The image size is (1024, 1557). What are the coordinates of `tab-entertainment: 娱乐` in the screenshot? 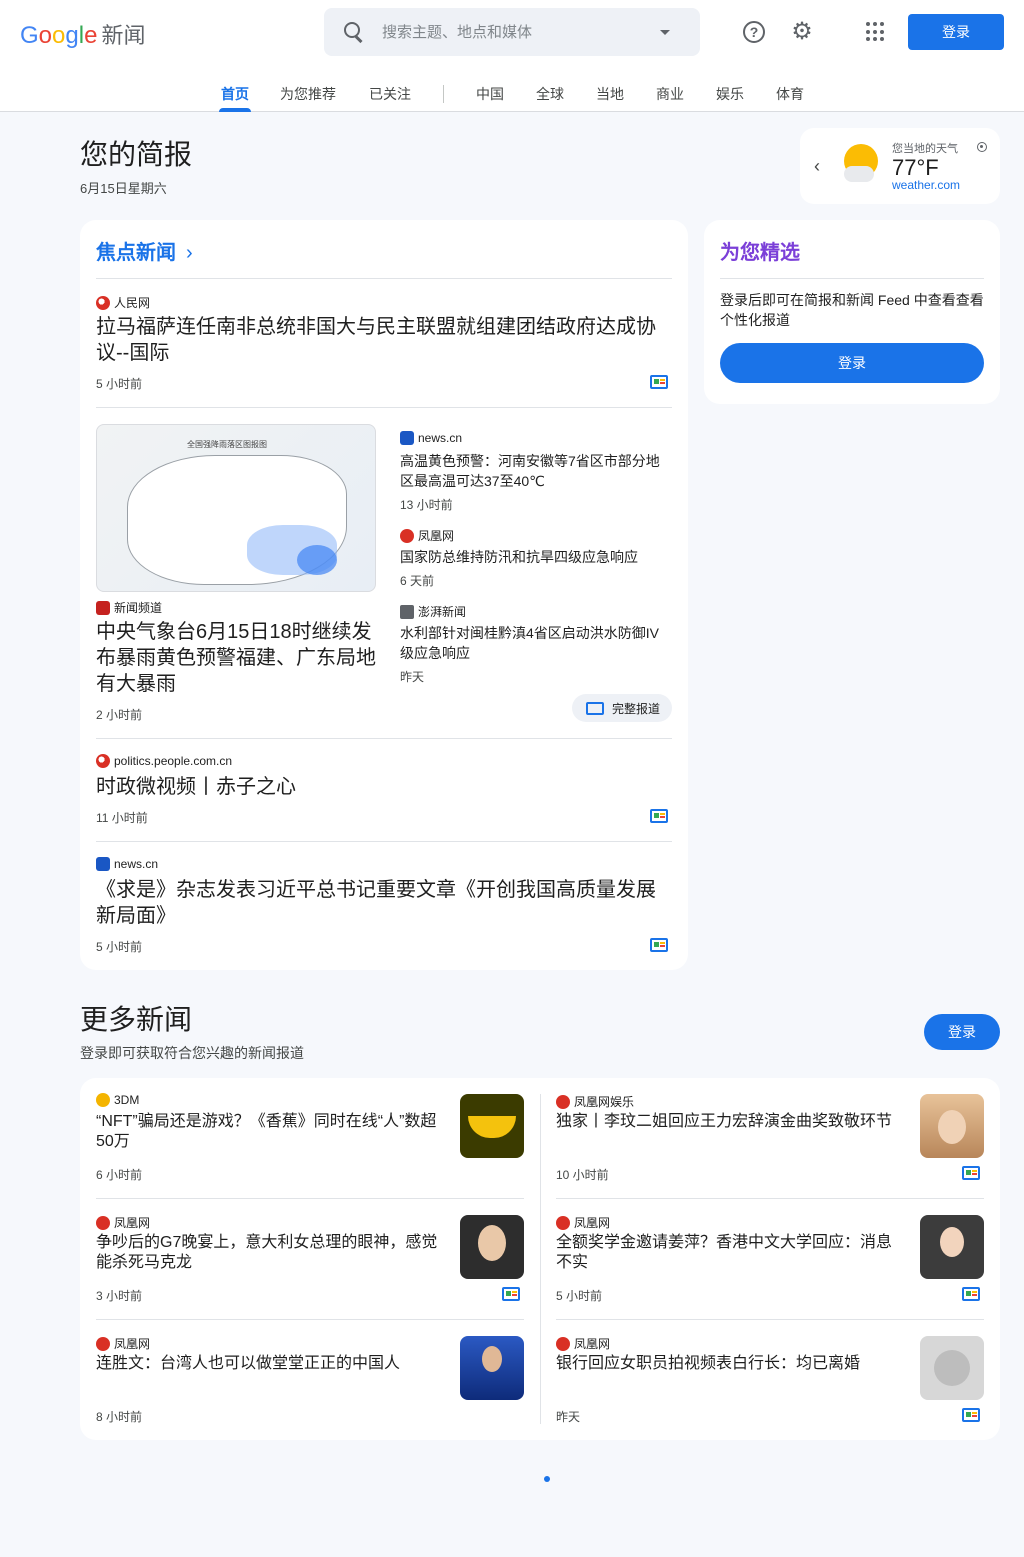 It's located at (730, 98).